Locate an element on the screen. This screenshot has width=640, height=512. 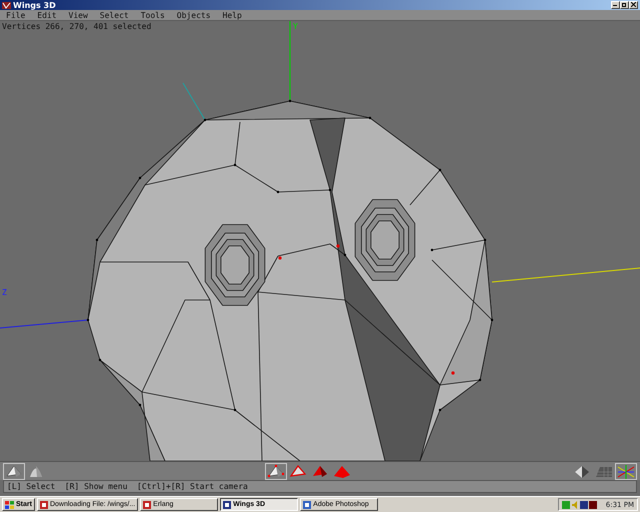
status-bar: [L] Select [R] Show menu [Ctrl]+[R] Start camera is located at coordinates (320, 486).